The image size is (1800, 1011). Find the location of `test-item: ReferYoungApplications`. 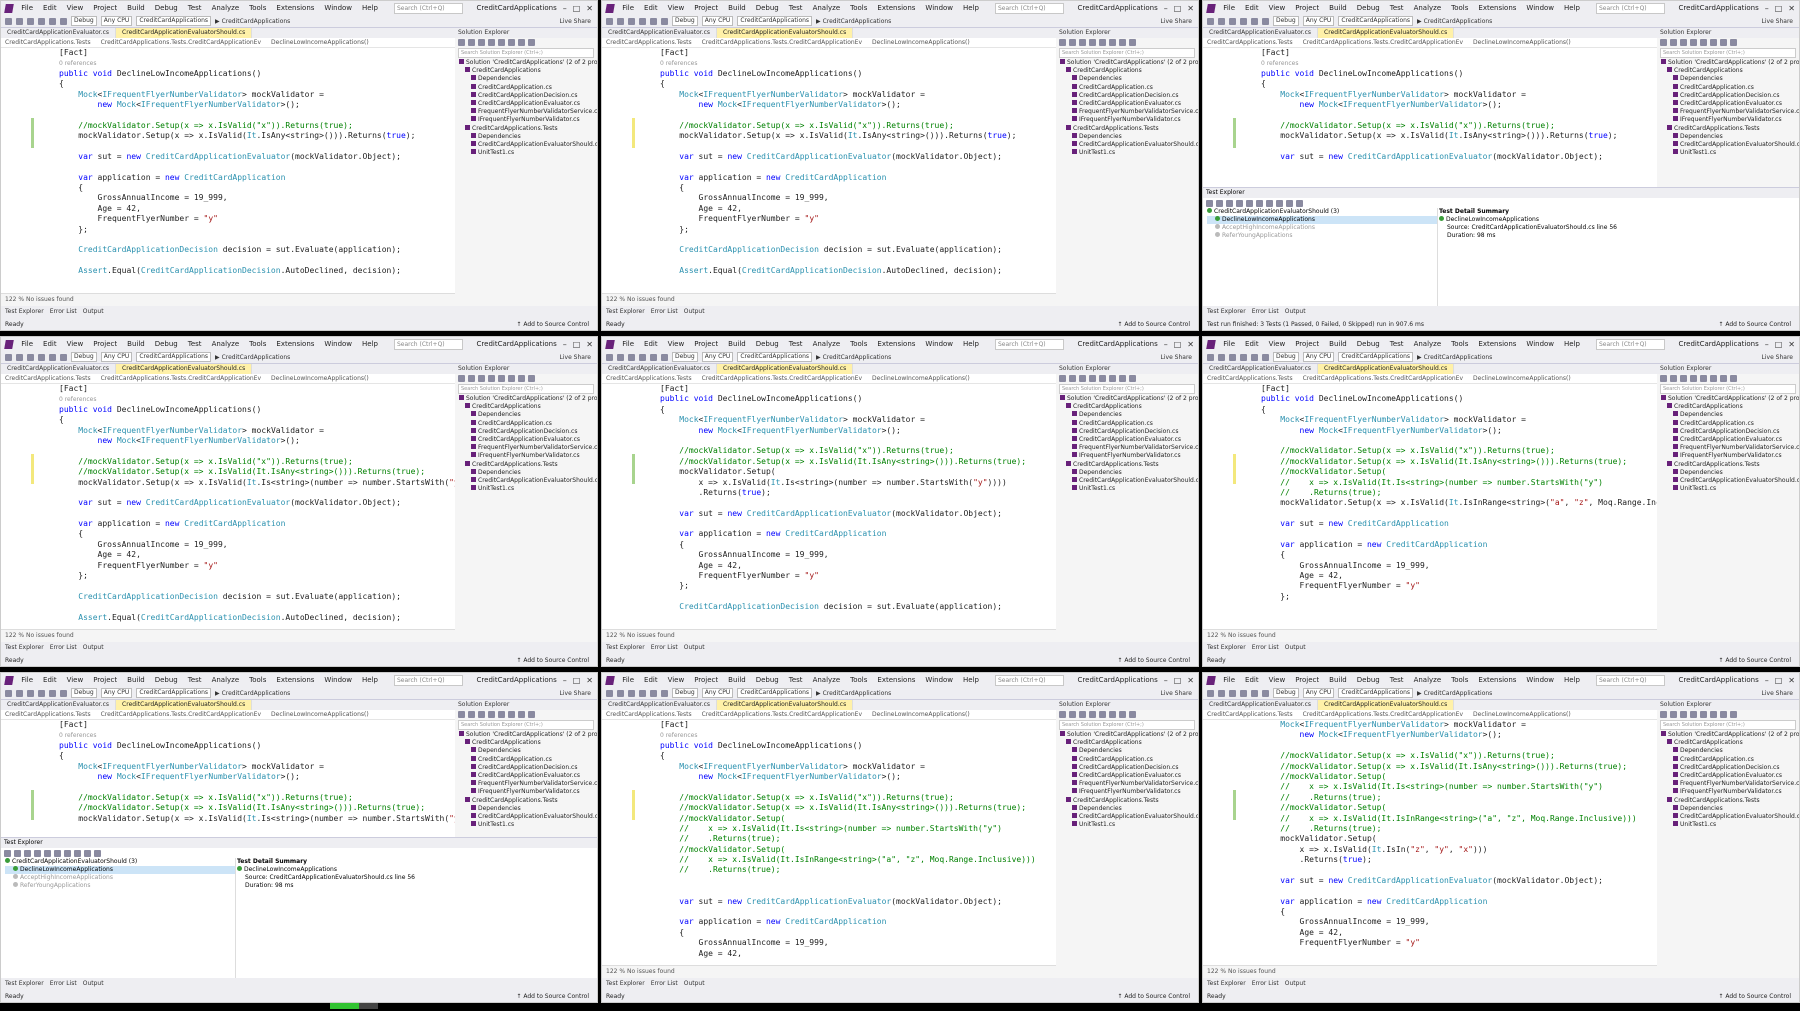

test-item: ReferYoungApplications is located at coordinates (120, 886).